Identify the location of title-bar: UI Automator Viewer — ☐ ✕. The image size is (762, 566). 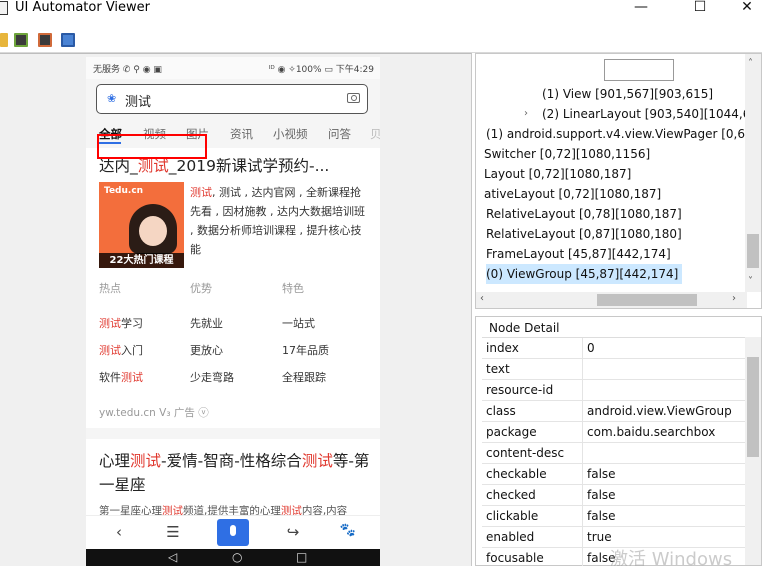
(381, 13).